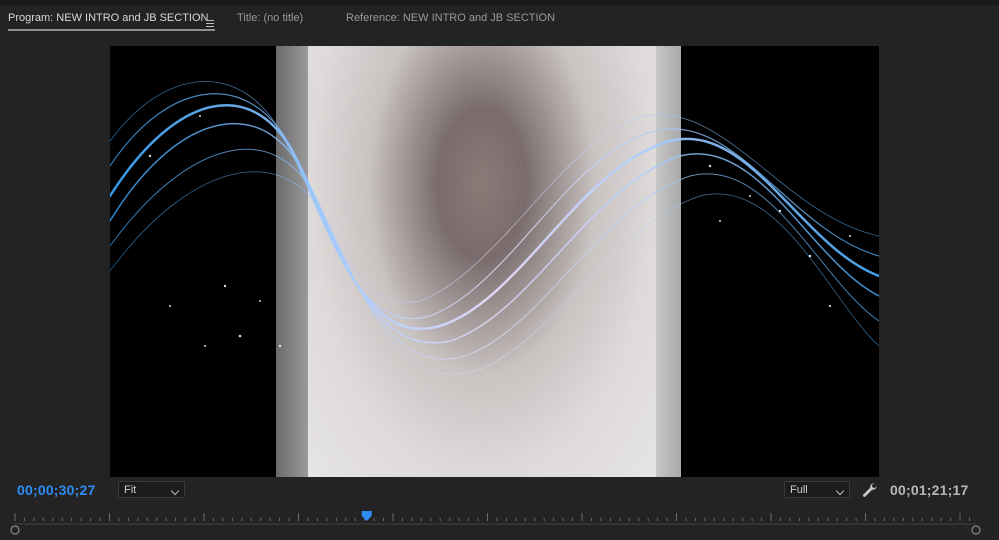 This screenshot has width=999, height=540. What do you see at coordinates (870, 490) in the screenshot?
I see `wrench-icon` at bounding box center [870, 490].